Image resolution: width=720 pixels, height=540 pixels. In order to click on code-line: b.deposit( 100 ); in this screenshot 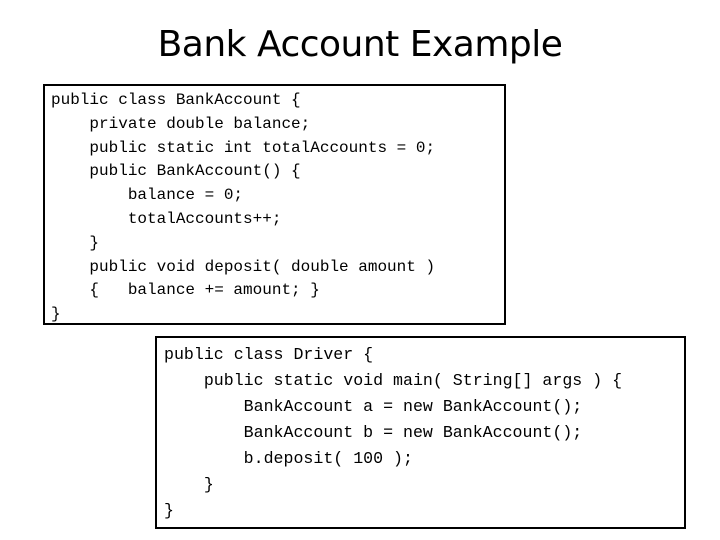, I will do `click(288, 458)`.